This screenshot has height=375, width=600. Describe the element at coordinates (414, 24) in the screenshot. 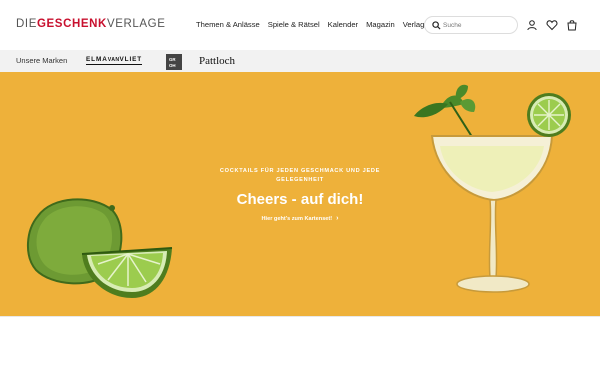

I see `nav-item-verlag: Verlag` at that location.